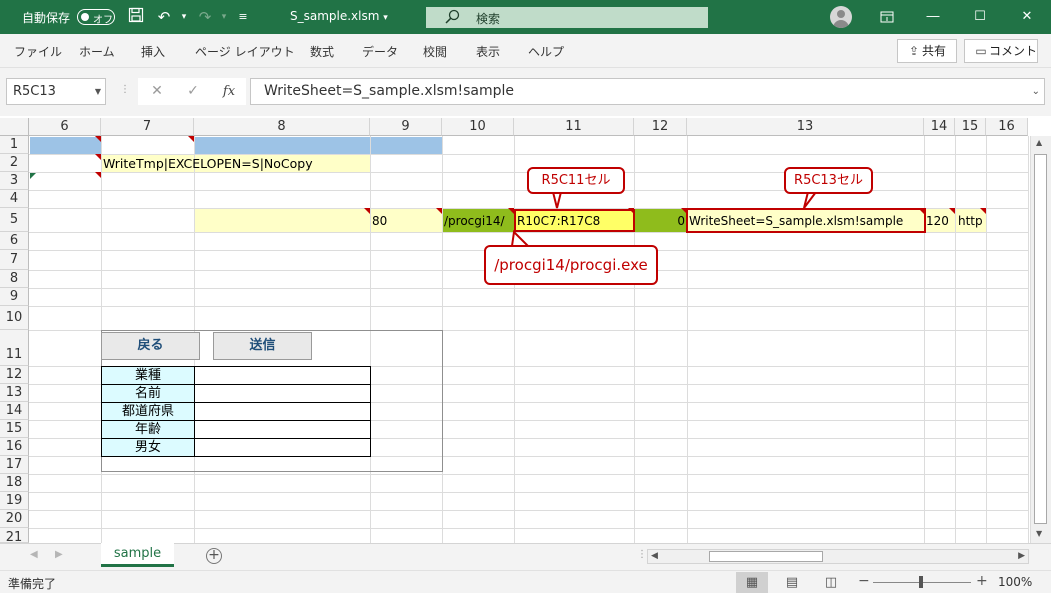 The image size is (1051, 593). What do you see at coordinates (1013, 51) in the screenshot?
I see `comment-label: コメント` at bounding box center [1013, 51].